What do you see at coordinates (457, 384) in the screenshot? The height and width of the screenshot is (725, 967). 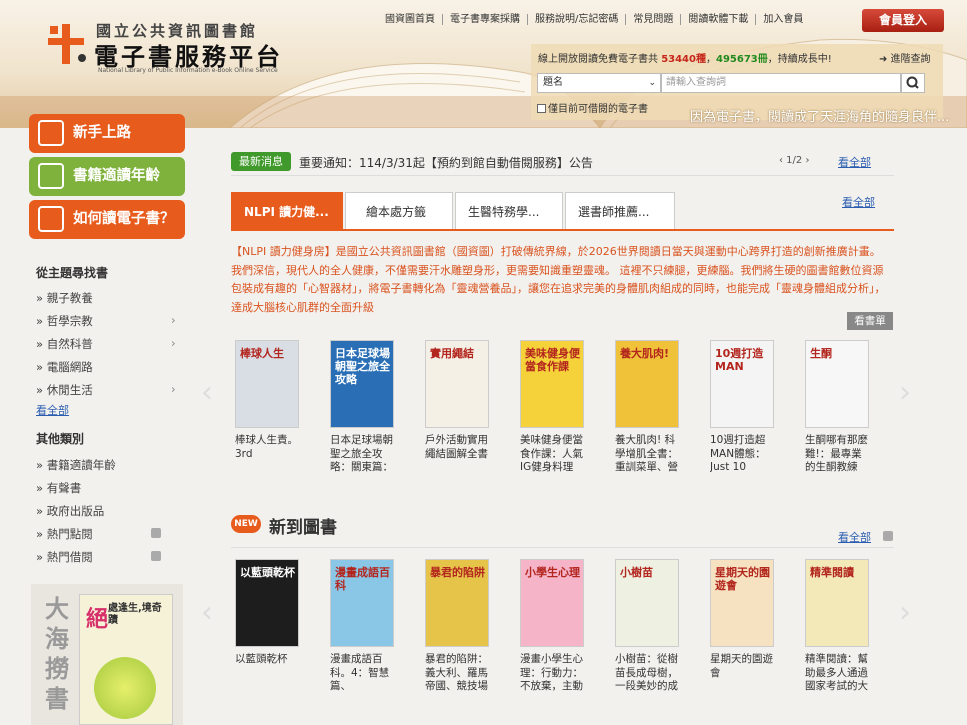 I see `book-cover: 實用繩結` at bounding box center [457, 384].